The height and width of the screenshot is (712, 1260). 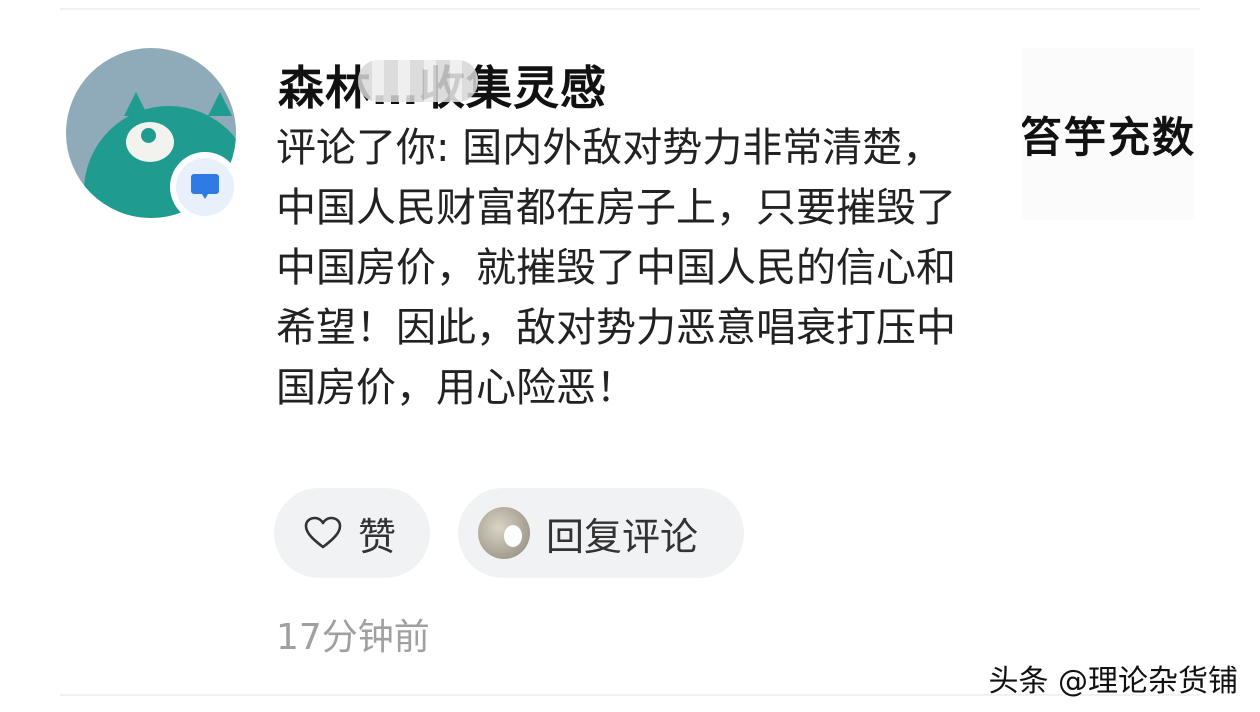 I want to click on reply-user-avatar, so click(x=504, y=533).